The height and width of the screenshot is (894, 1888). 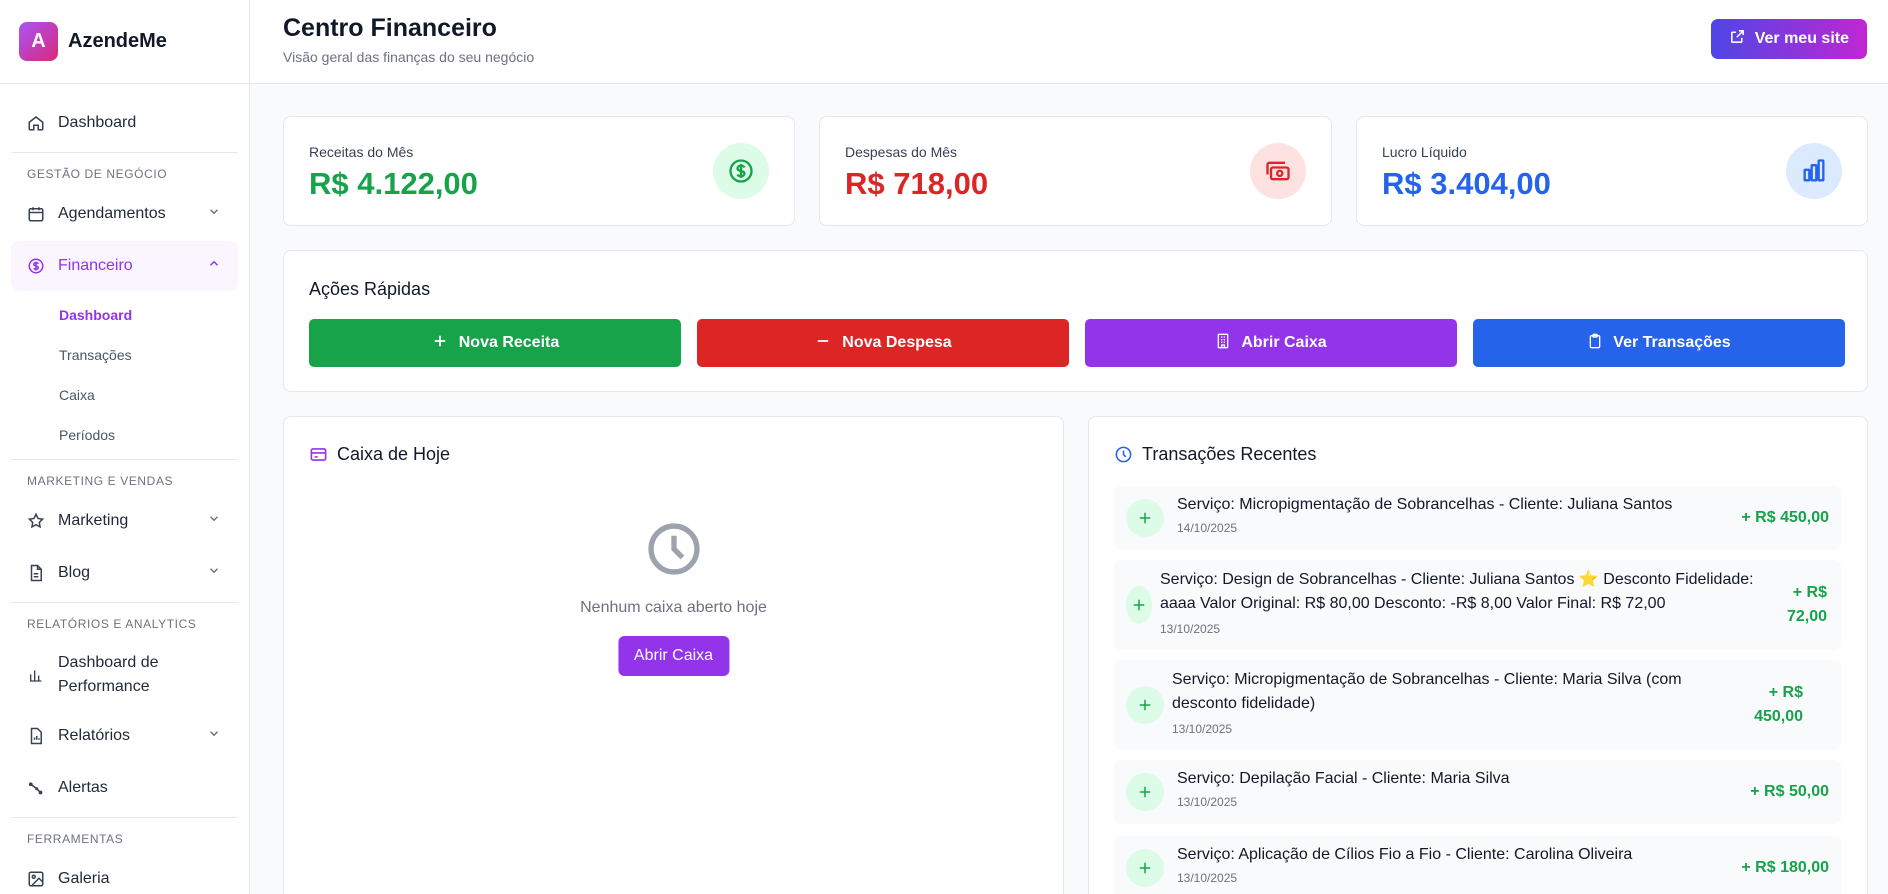 What do you see at coordinates (36, 123) in the screenshot?
I see `home-icon` at bounding box center [36, 123].